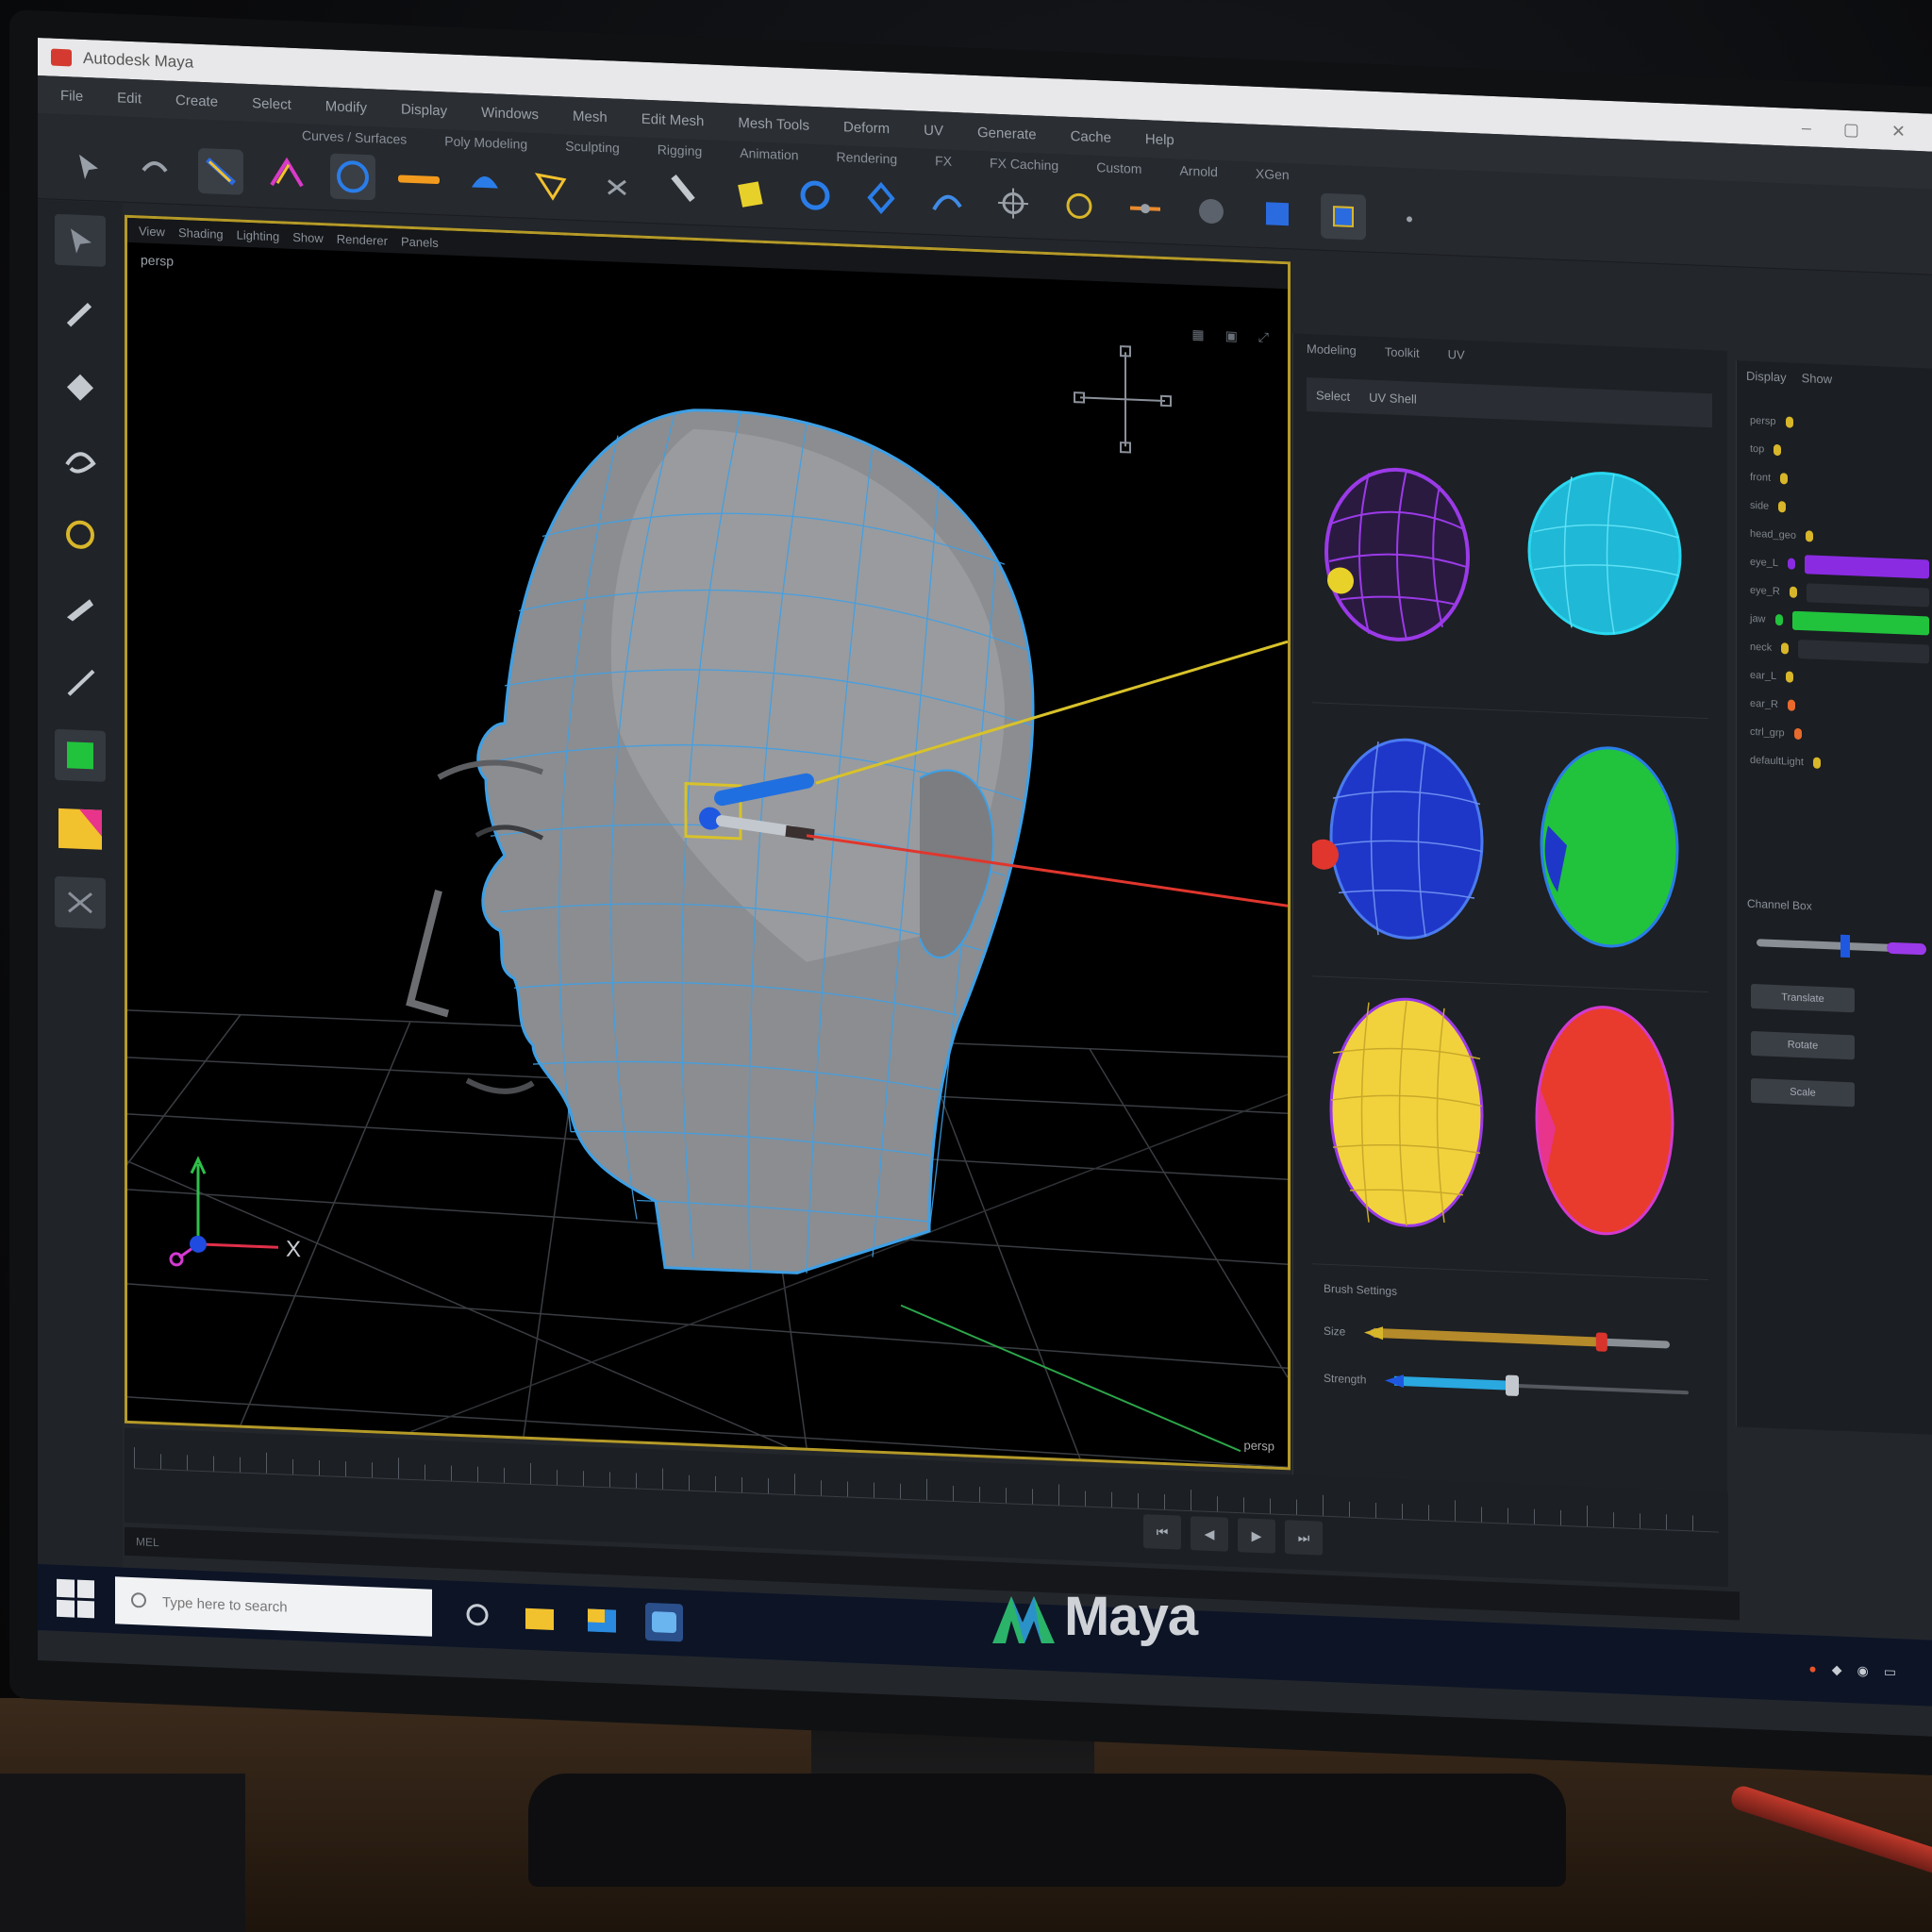 The width and height of the screenshot is (1932, 1932). I want to click on outliner-row: ear_L, so click(1839, 679).